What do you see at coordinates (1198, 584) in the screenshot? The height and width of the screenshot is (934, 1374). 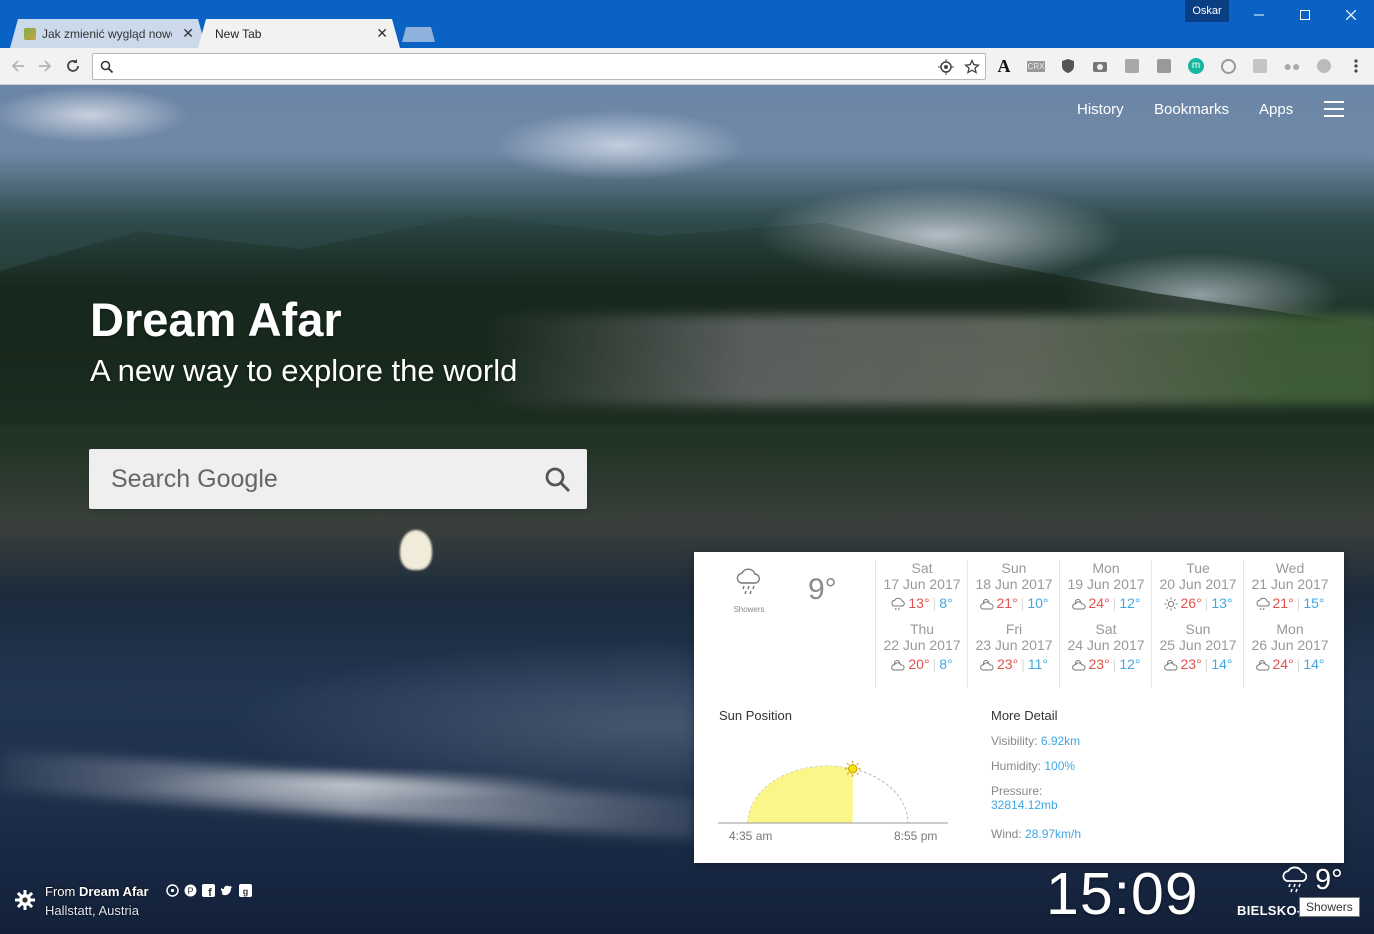 I see `forecast-date: 20 Jun 2017` at bounding box center [1198, 584].